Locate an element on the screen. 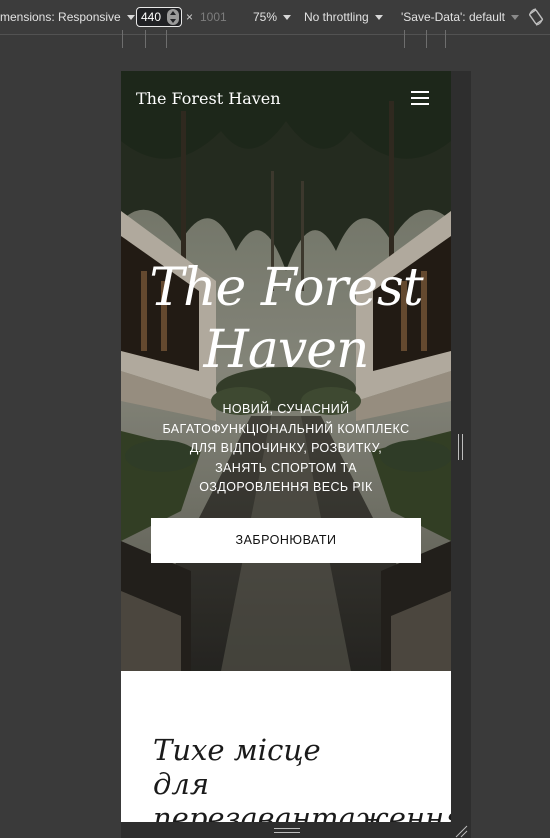 The image size is (550, 838). save-data-dropdown: 'Save-Data': default is located at coordinates (460, 17).